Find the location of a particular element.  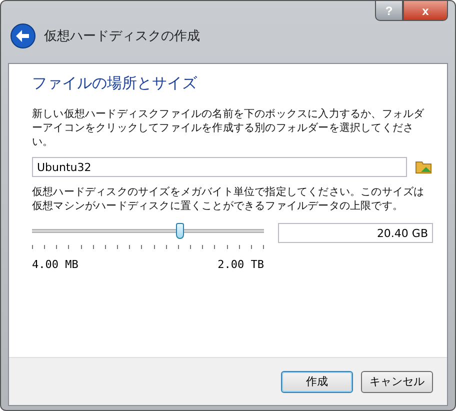

back-icon is located at coordinates (23, 36).